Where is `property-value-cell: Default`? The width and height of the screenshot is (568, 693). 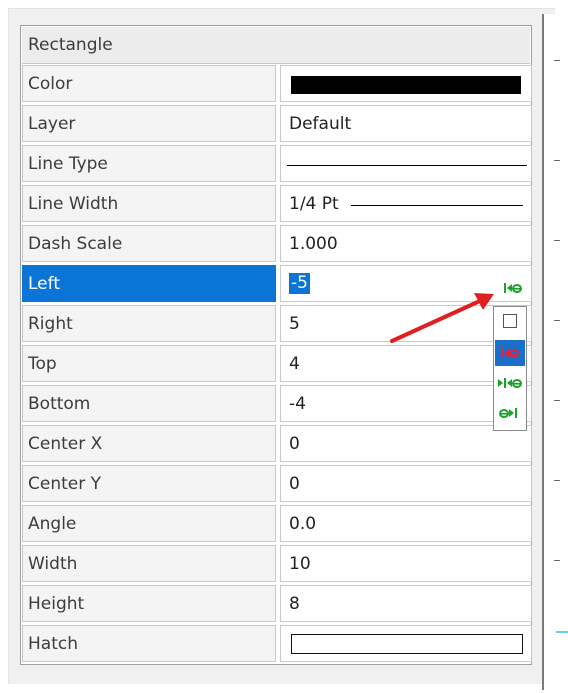 property-value-cell: Default is located at coordinates (406, 123).